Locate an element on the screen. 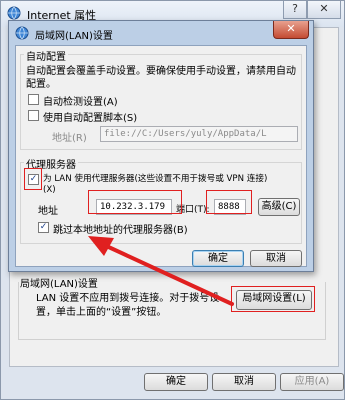  outer-ok-button: 确定 is located at coordinates (176, 382).